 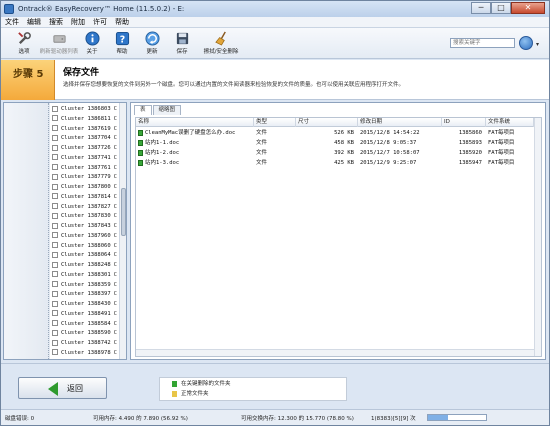 I want to click on save-button: 保存, so click(x=182, y=44).